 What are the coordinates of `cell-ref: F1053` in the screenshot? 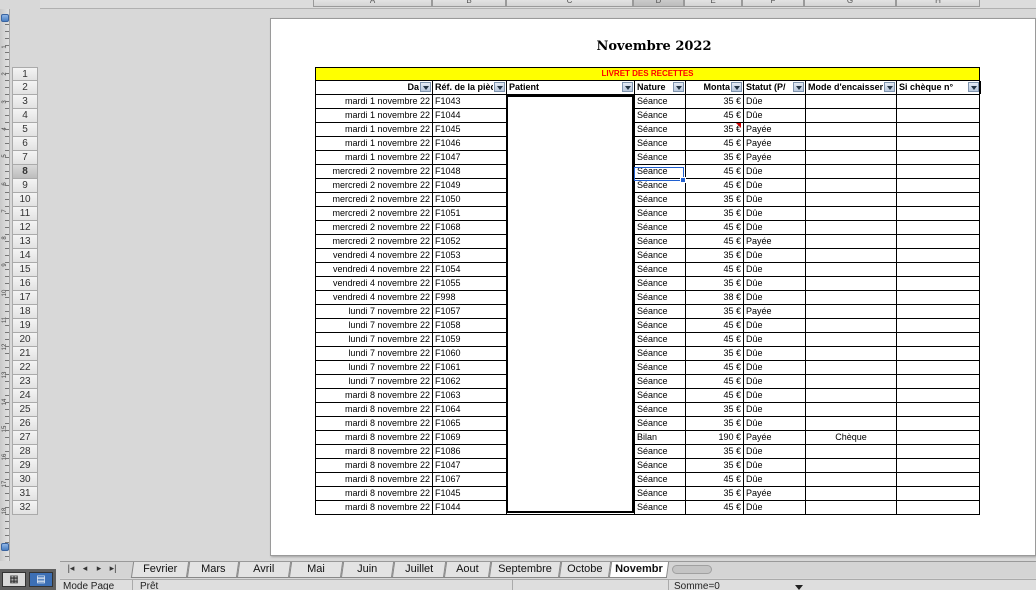 It's located at (470, 255).